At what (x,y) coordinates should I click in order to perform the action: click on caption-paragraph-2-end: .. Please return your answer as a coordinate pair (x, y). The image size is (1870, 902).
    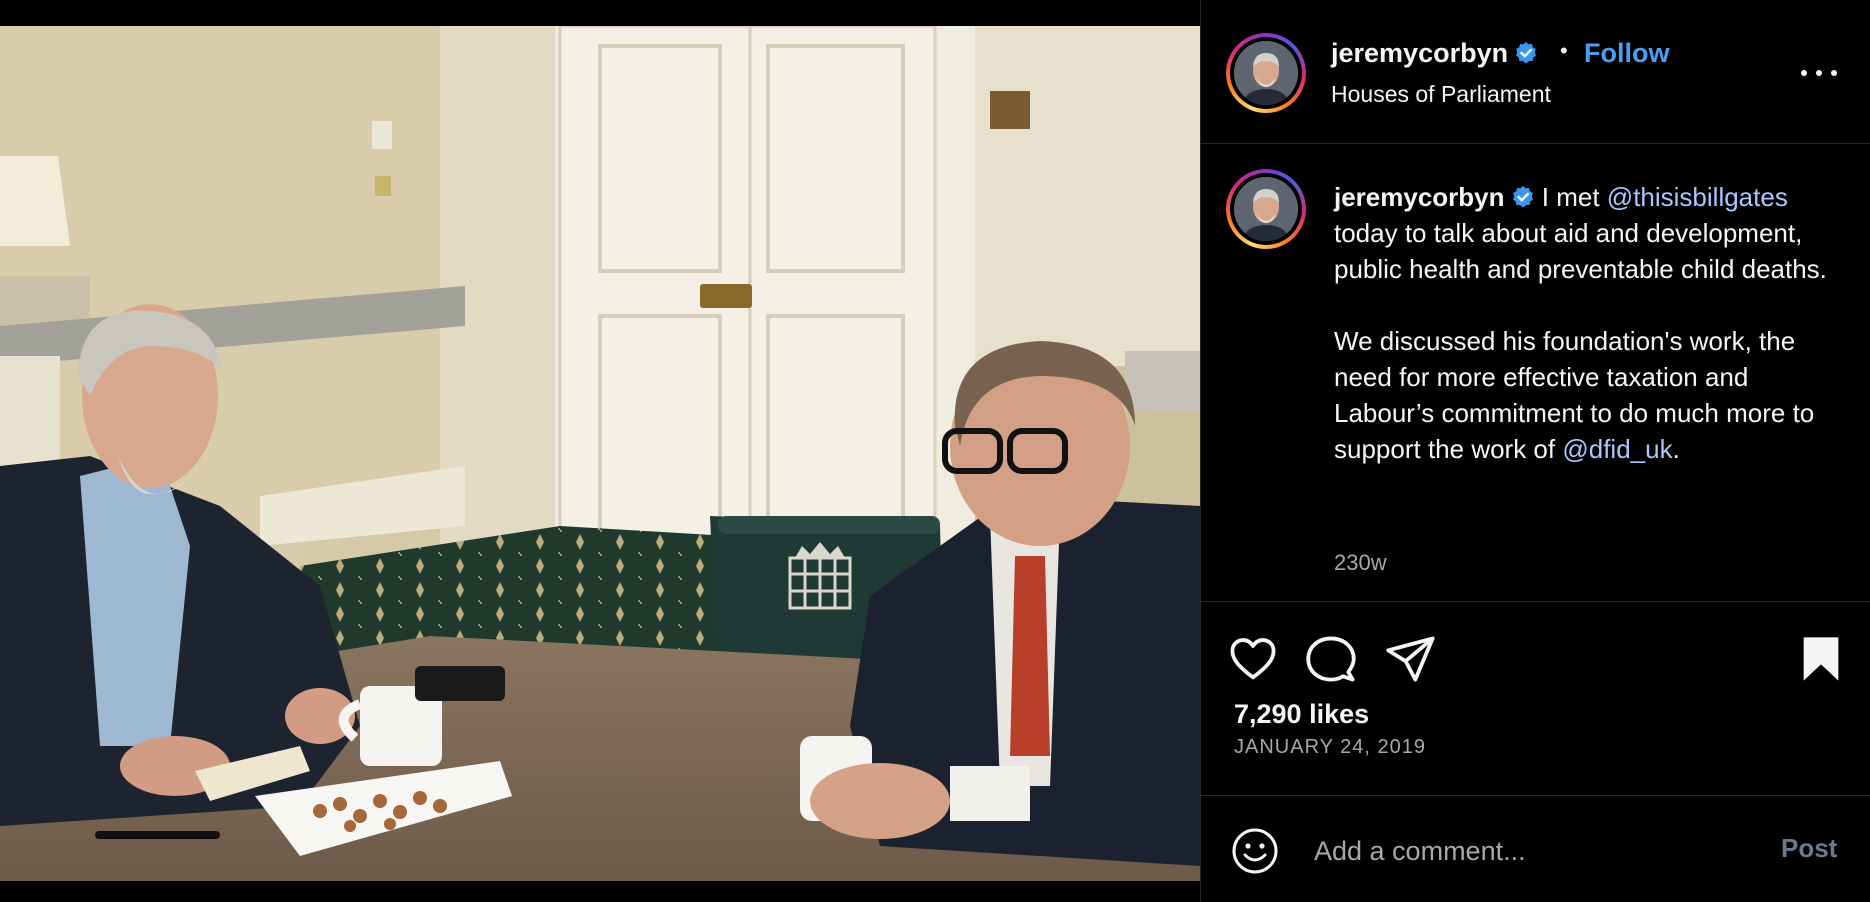
    Looking at the image, I should click on (1676, 449).